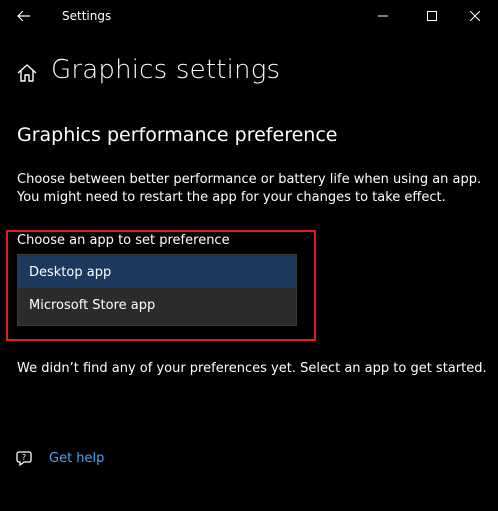 This screenshot has height=511, width=498. I want to click on back-button, so click(24, 16).